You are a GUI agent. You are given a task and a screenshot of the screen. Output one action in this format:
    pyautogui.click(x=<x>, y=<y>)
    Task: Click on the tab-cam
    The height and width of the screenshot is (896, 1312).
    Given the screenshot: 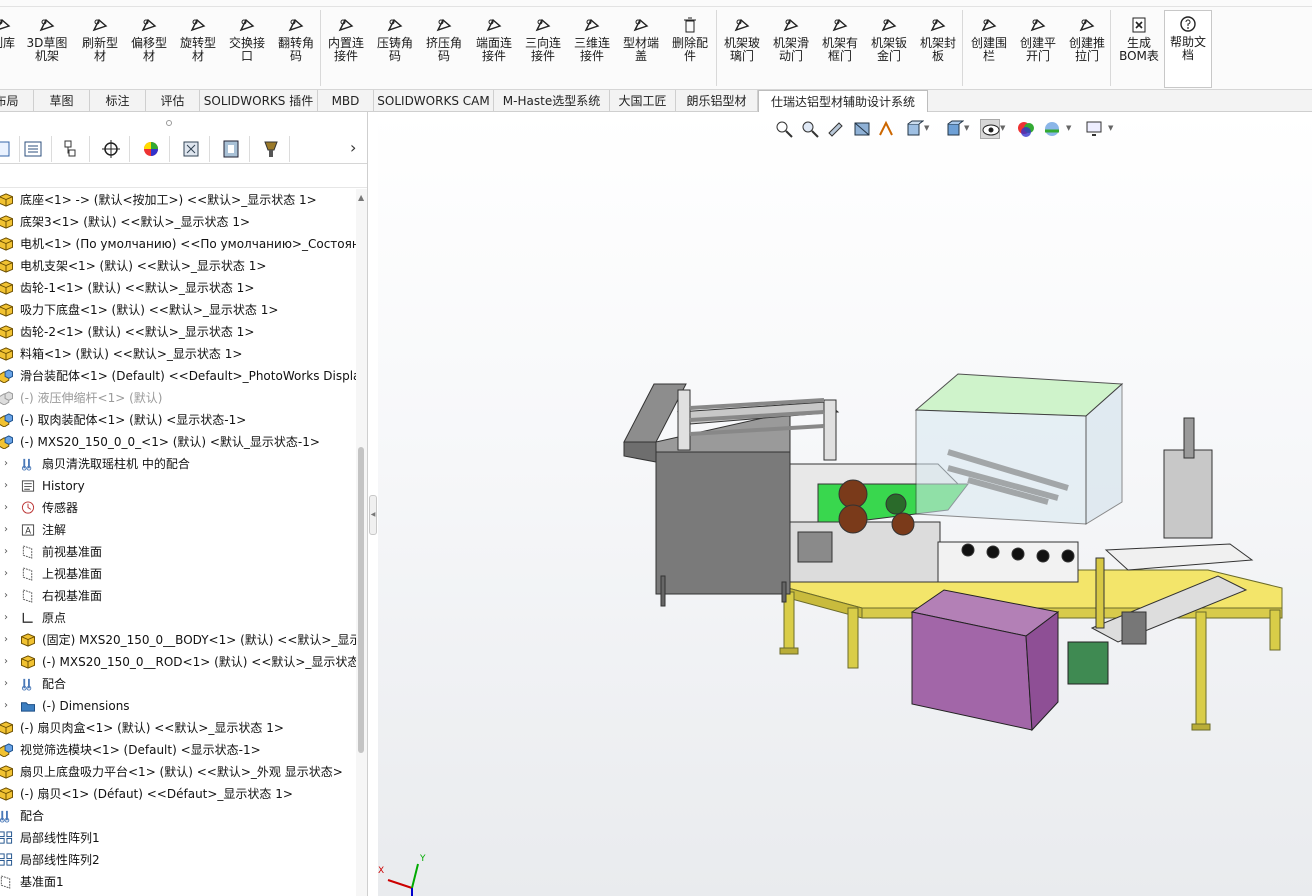 What is the action you would take?
    pyautogui.click(x=191, y=149)
    